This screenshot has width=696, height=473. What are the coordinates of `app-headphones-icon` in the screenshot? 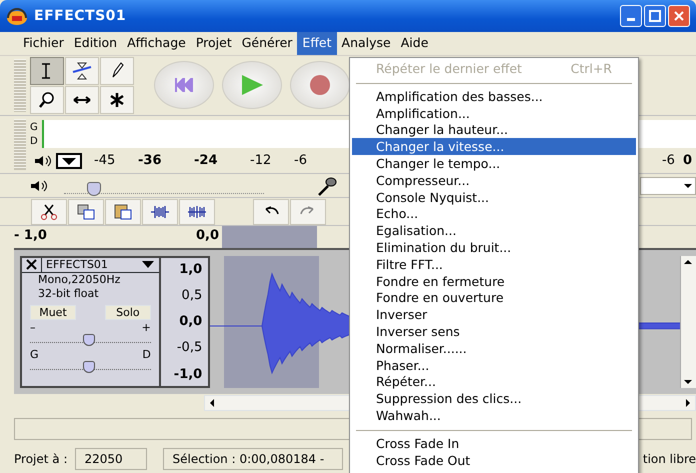 It's located at (17, 16).